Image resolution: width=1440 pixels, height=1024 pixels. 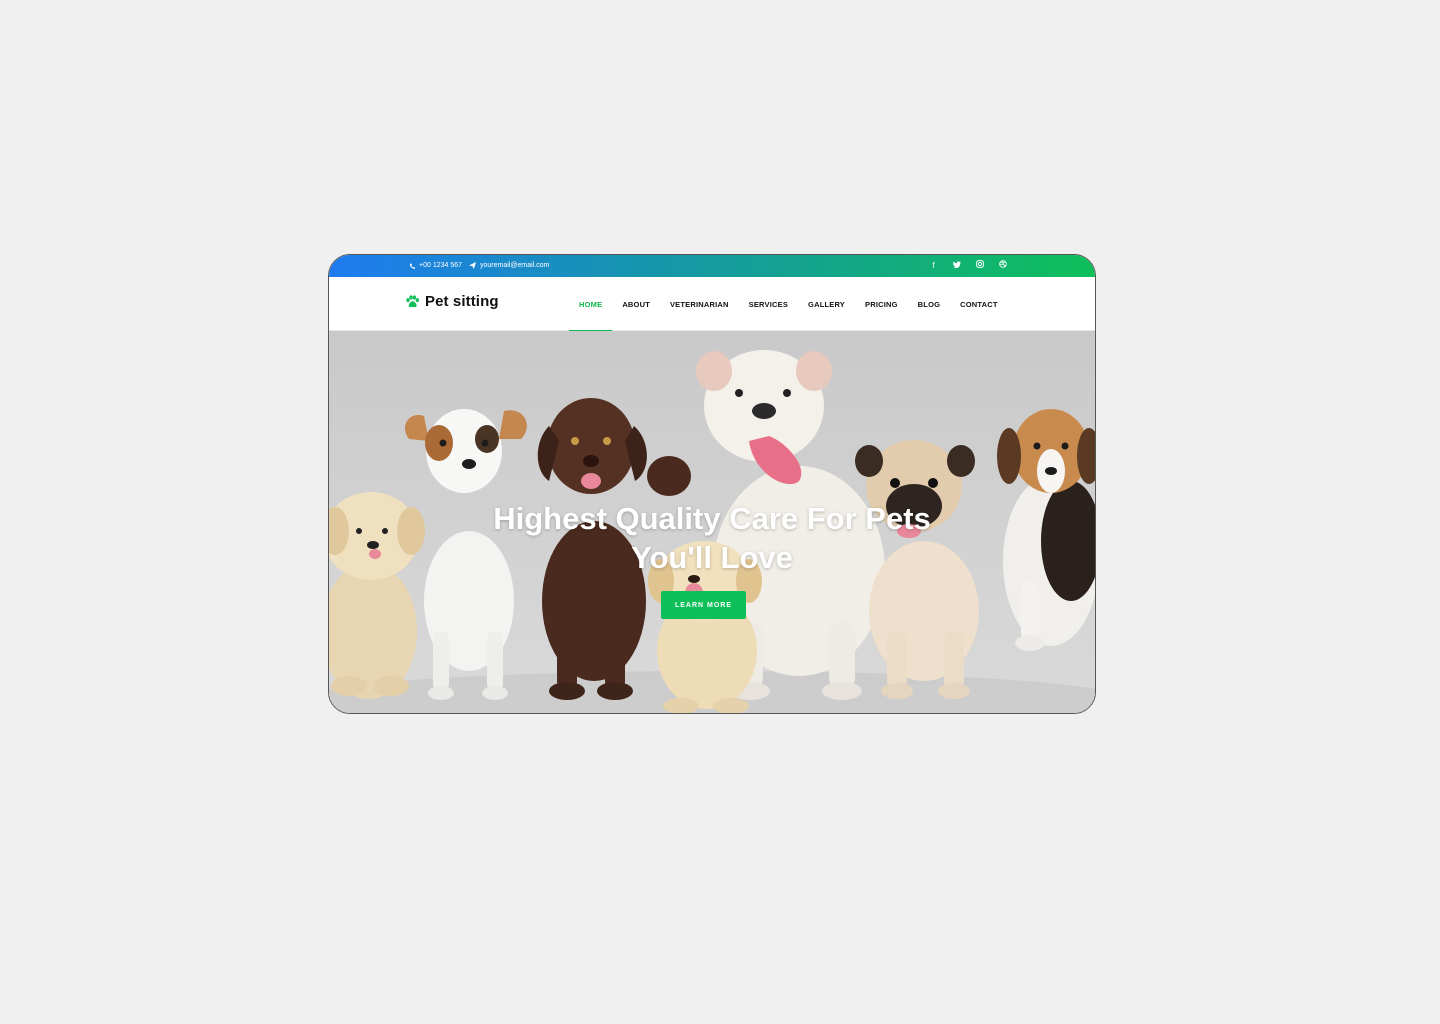 What do you see at coordinates (441, 265) in the screenshot?
I see `phone-text: +00 1234 567` at bounding box center [441, 265].